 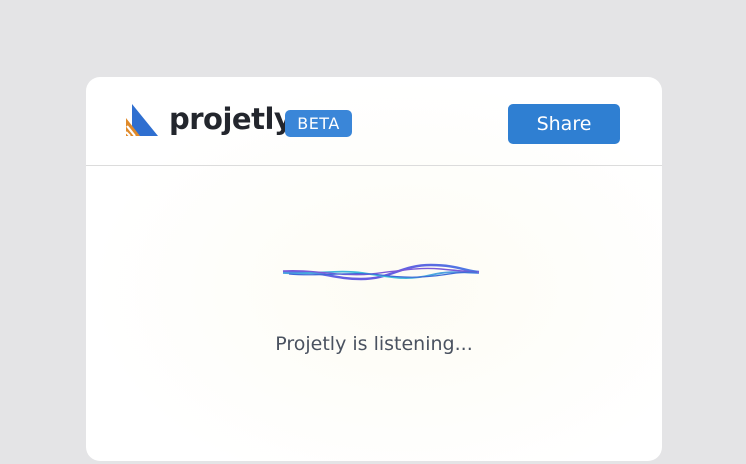 What do you see at coordinates (142, 120) in the screenshot?
I see `projetly-logo-icon` at bounding box center [142, 120].